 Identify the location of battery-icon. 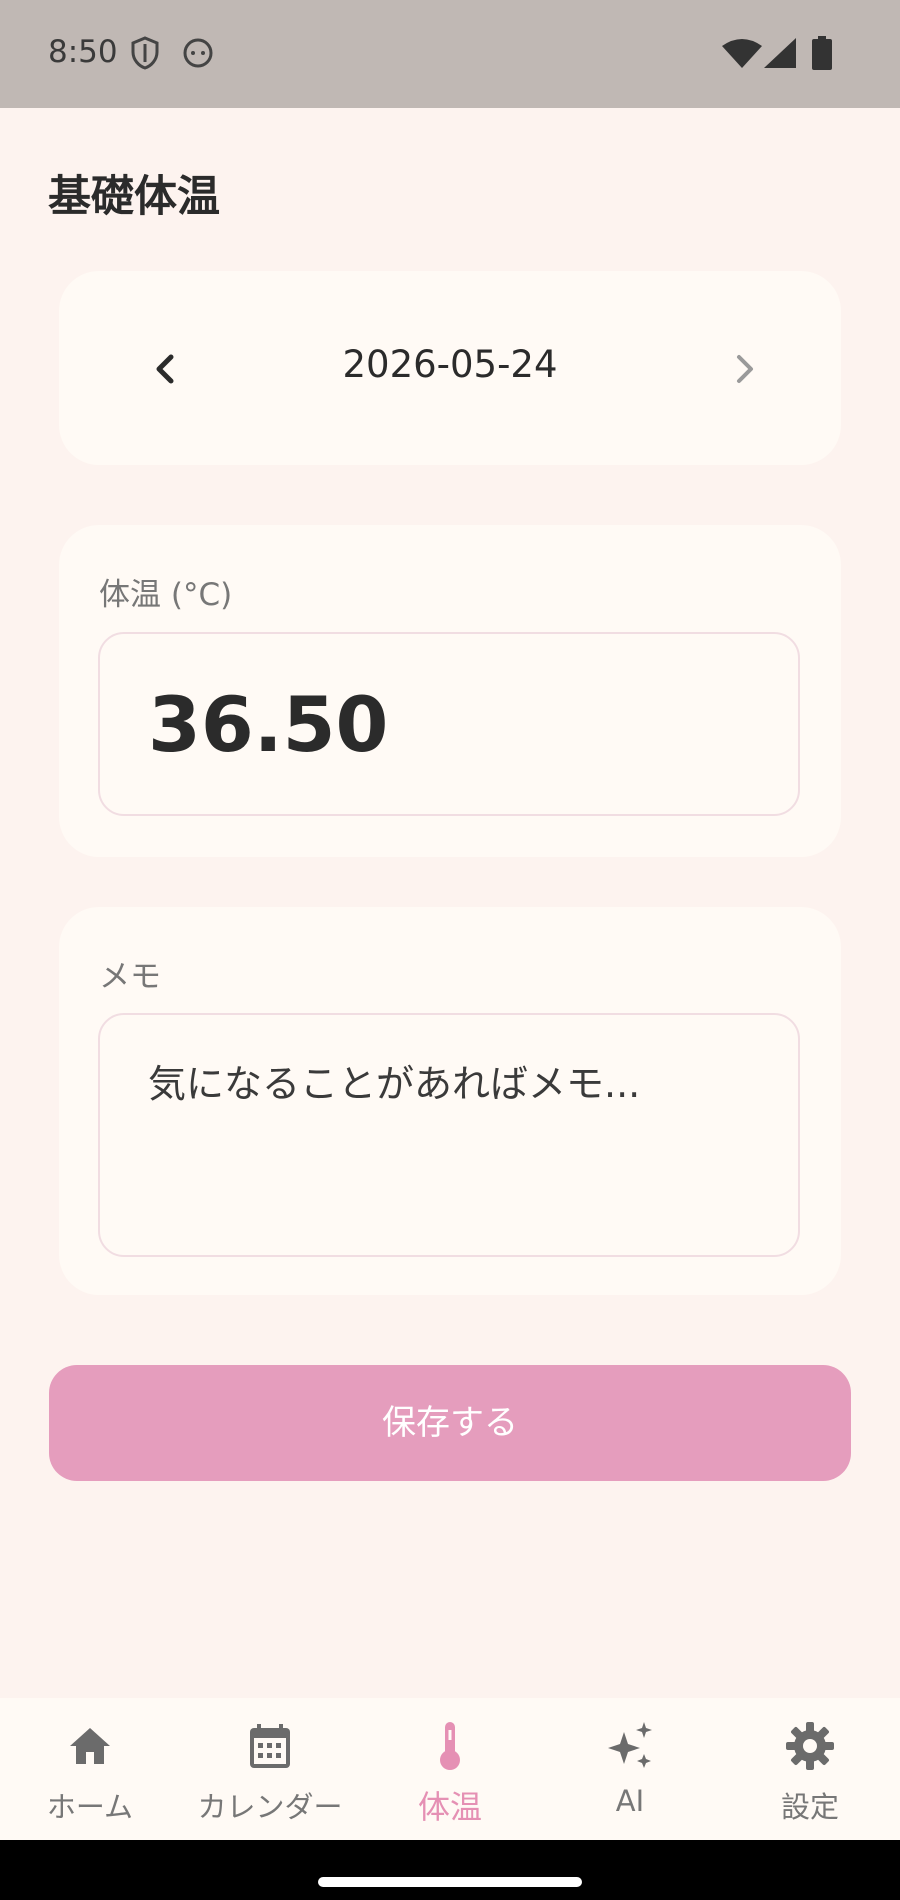
(822, 55).